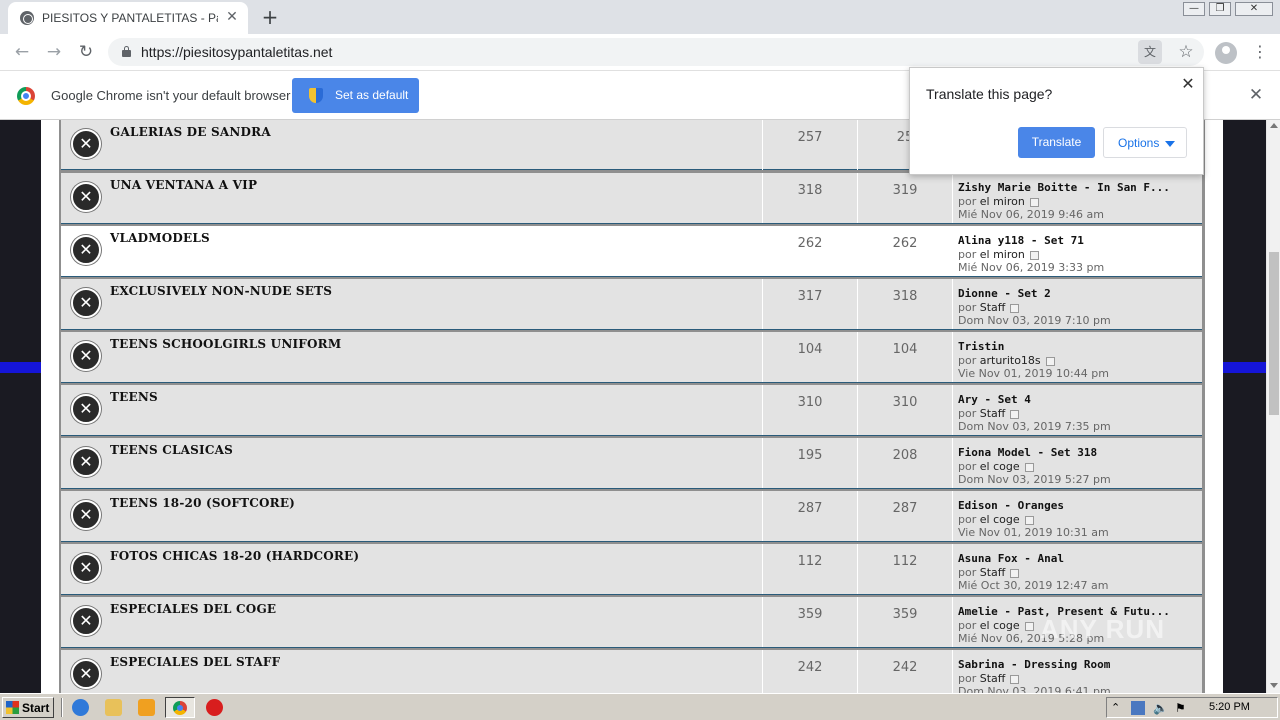 The height and width of the screenshot is (720, 1280). I want to click on media-player-icon, so click(146, 707).